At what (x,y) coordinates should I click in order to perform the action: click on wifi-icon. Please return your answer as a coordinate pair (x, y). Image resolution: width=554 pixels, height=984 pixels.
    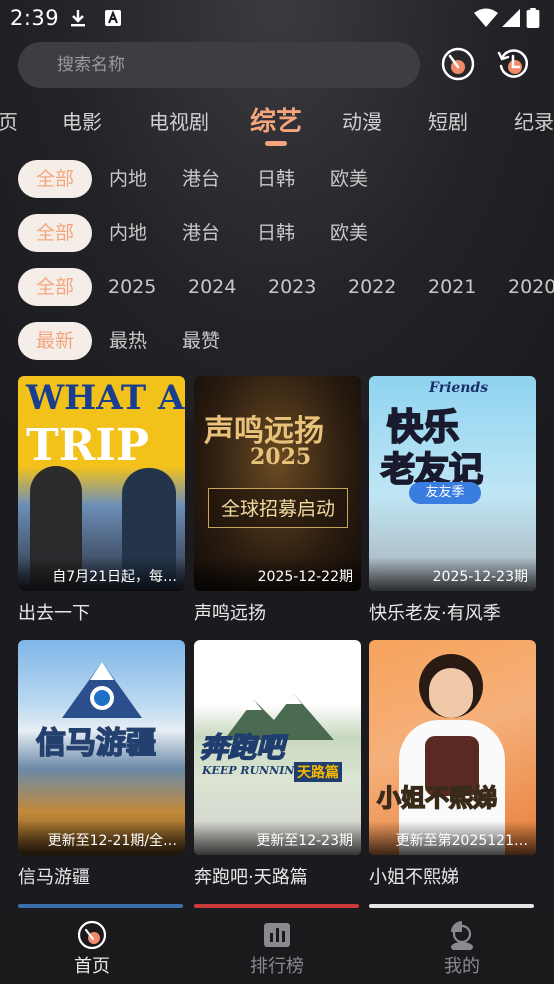
    Looking at the image, I should click on (486, 17).